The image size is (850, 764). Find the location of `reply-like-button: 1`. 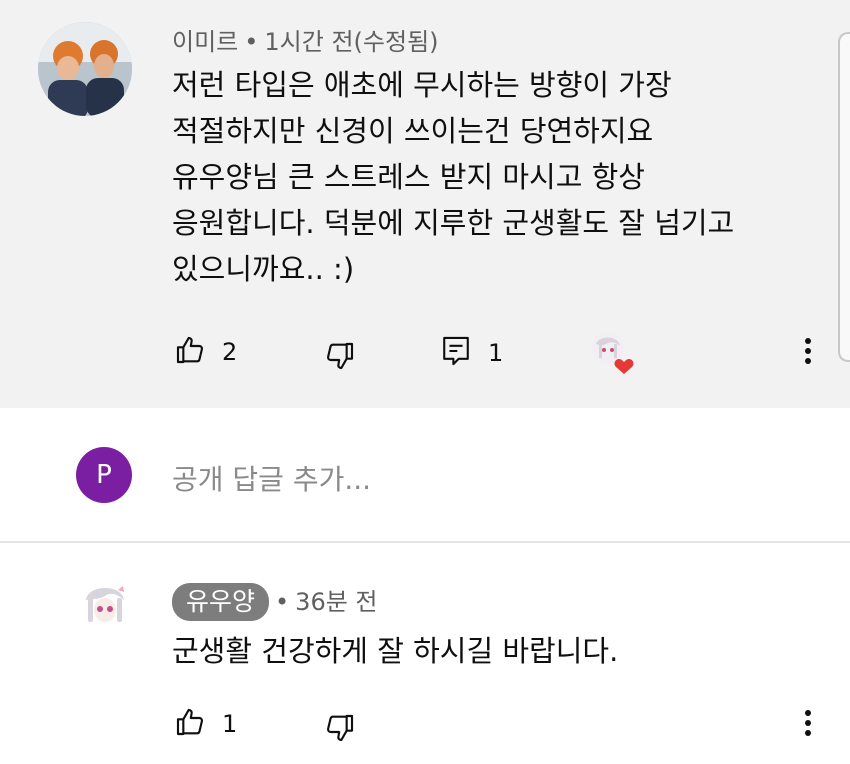

reply-like-button: 1 is located at coordinates (205, 724).